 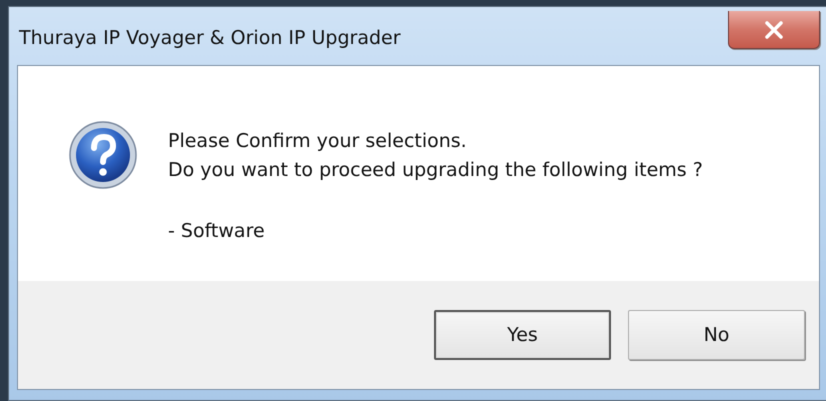 What do you see at coordinates (522, 335) in the screenshot?
I see `dialog-button: Yes` at bounding box center [522, 335].